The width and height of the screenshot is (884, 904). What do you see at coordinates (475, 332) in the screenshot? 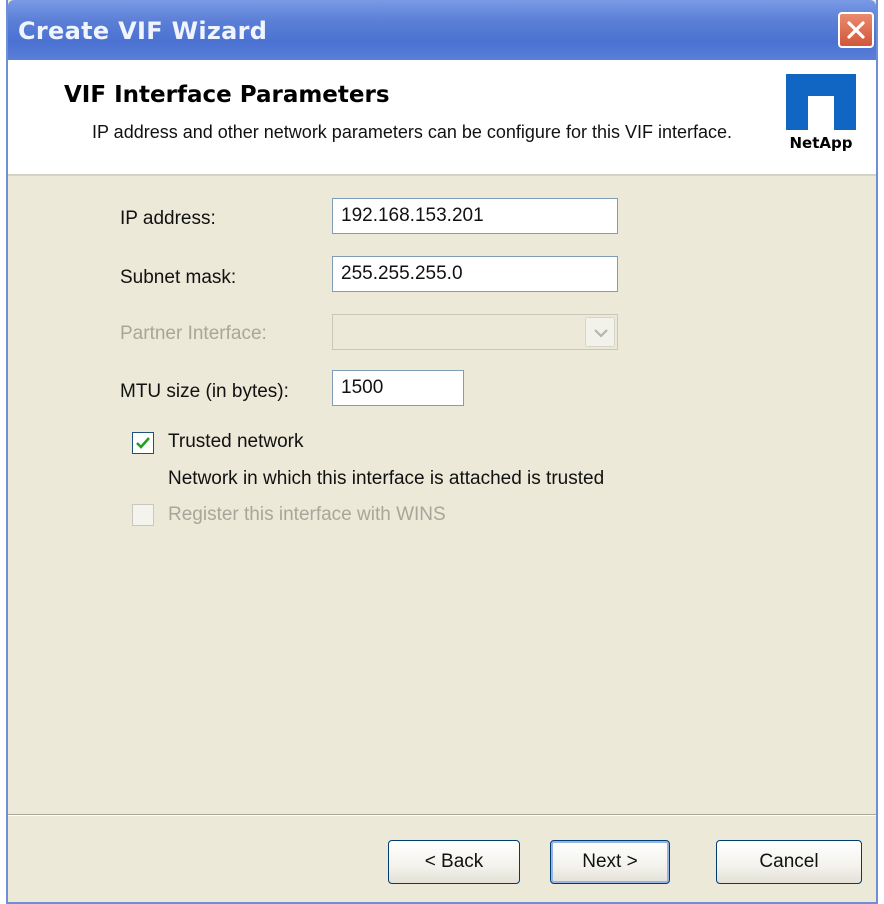
I see `partner-interface-select` at bounding box center [475, 332].